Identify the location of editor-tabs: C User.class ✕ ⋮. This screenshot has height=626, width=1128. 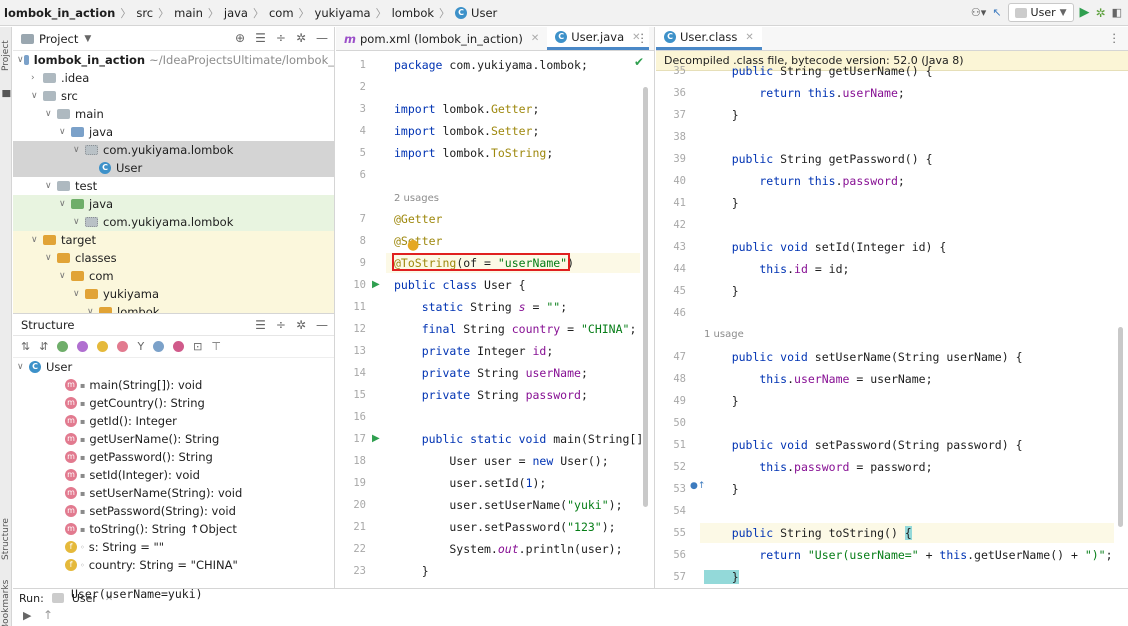
(892, 39).